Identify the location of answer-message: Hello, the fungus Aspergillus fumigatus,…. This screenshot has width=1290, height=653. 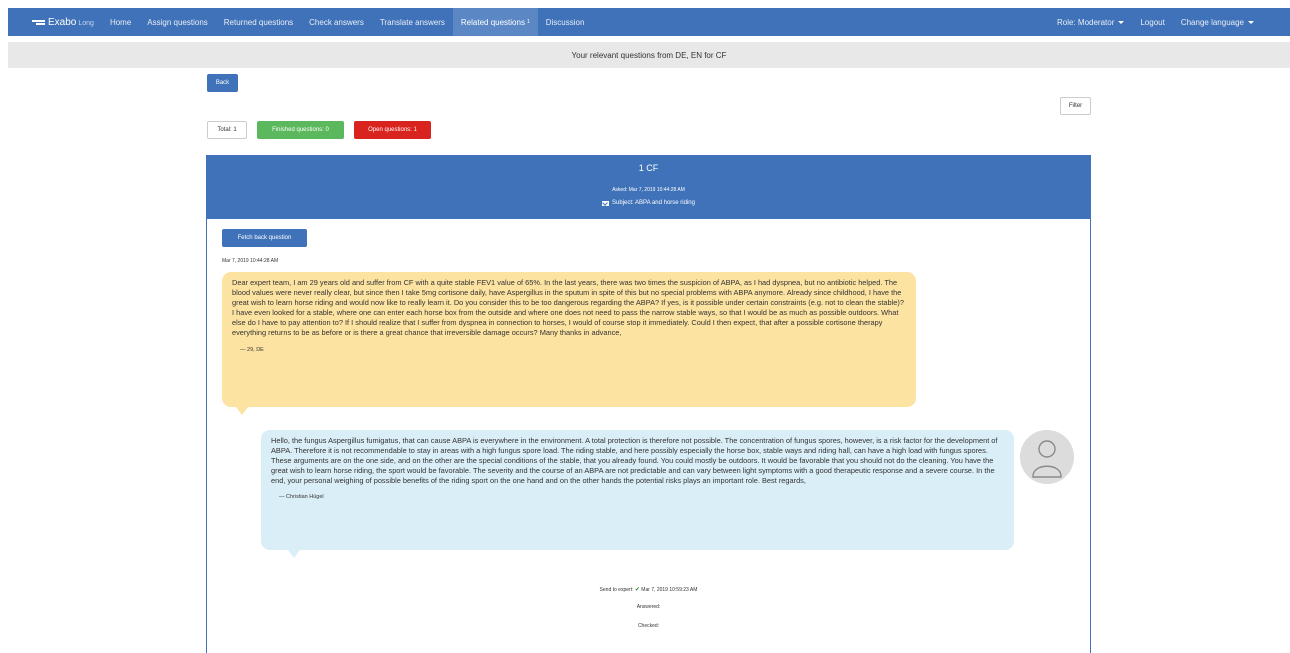
(637, 490).